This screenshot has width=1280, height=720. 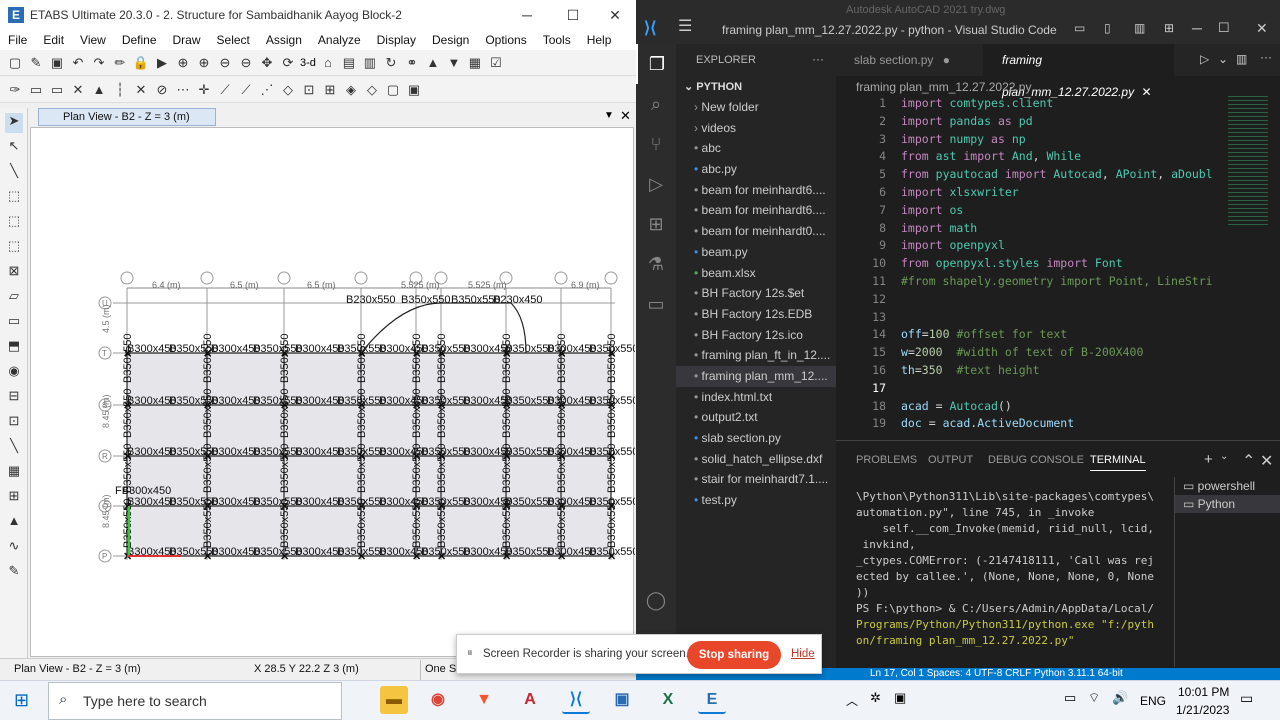 I want to click on tool-c-icon: ▭, so click(x=57, y=90).